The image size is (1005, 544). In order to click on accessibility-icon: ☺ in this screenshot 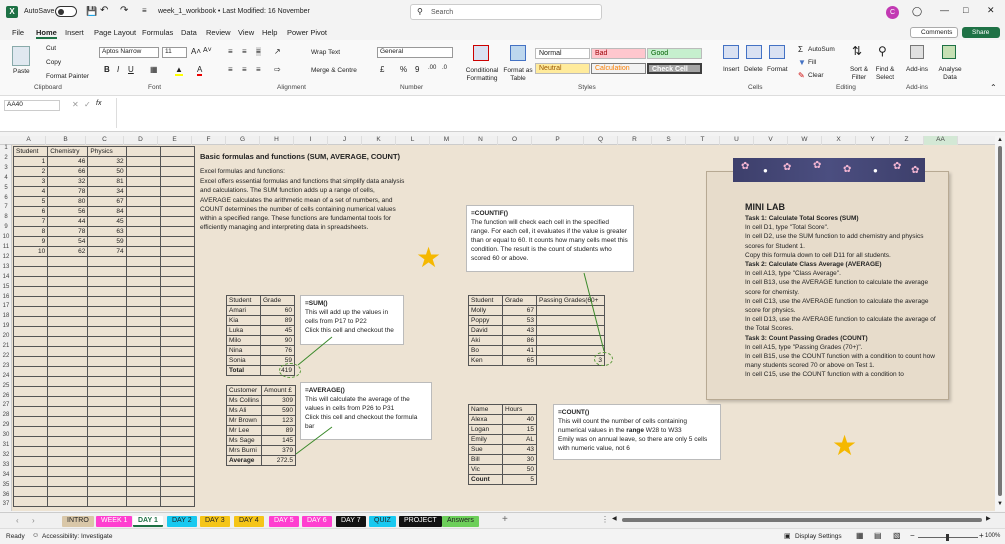, I will do `click(35, 535)`.